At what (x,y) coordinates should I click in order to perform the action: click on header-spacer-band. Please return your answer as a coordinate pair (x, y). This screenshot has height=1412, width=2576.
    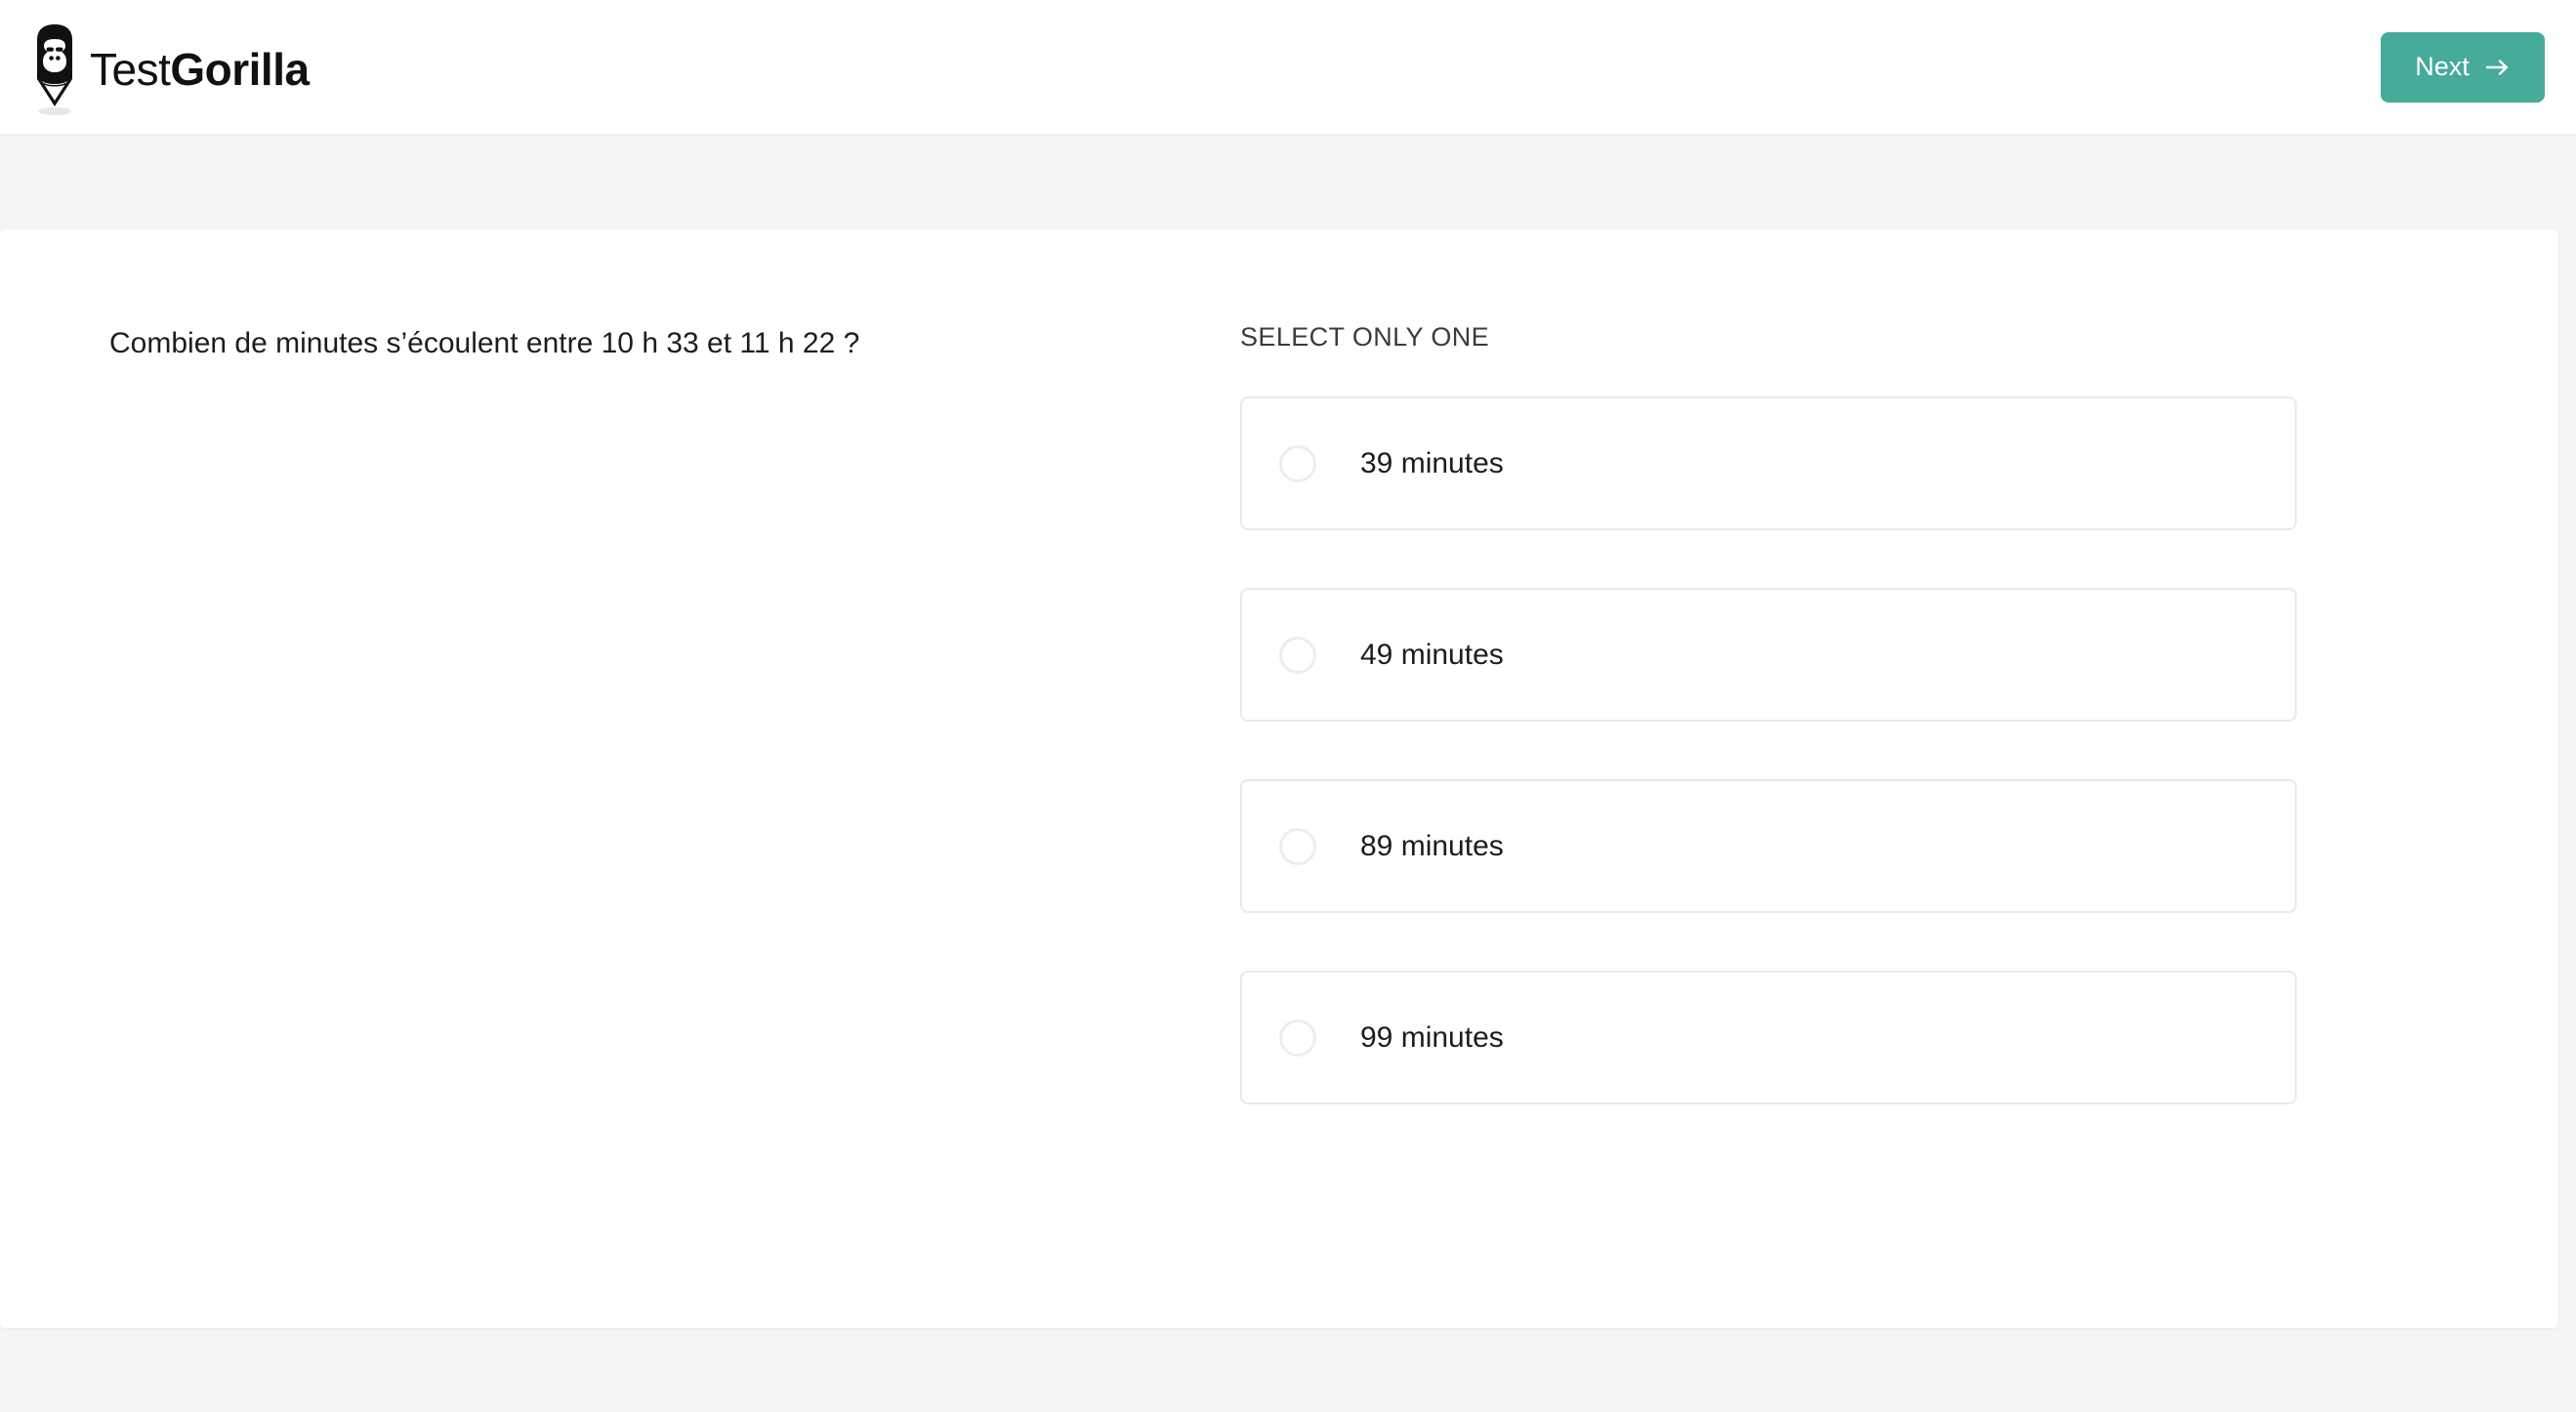
    Looking at the image, I should click on (1288, 182).